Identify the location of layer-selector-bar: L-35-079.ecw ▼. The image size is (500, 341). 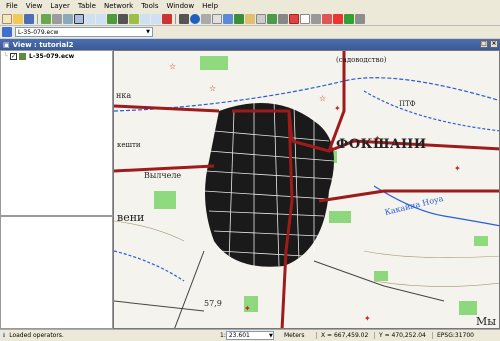
(250, 32).